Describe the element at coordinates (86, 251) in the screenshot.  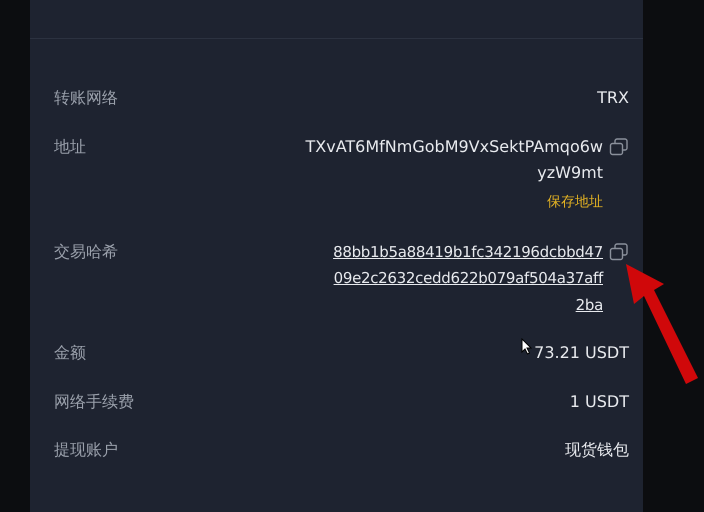
I see `field-label: 交易哈希` at that location.